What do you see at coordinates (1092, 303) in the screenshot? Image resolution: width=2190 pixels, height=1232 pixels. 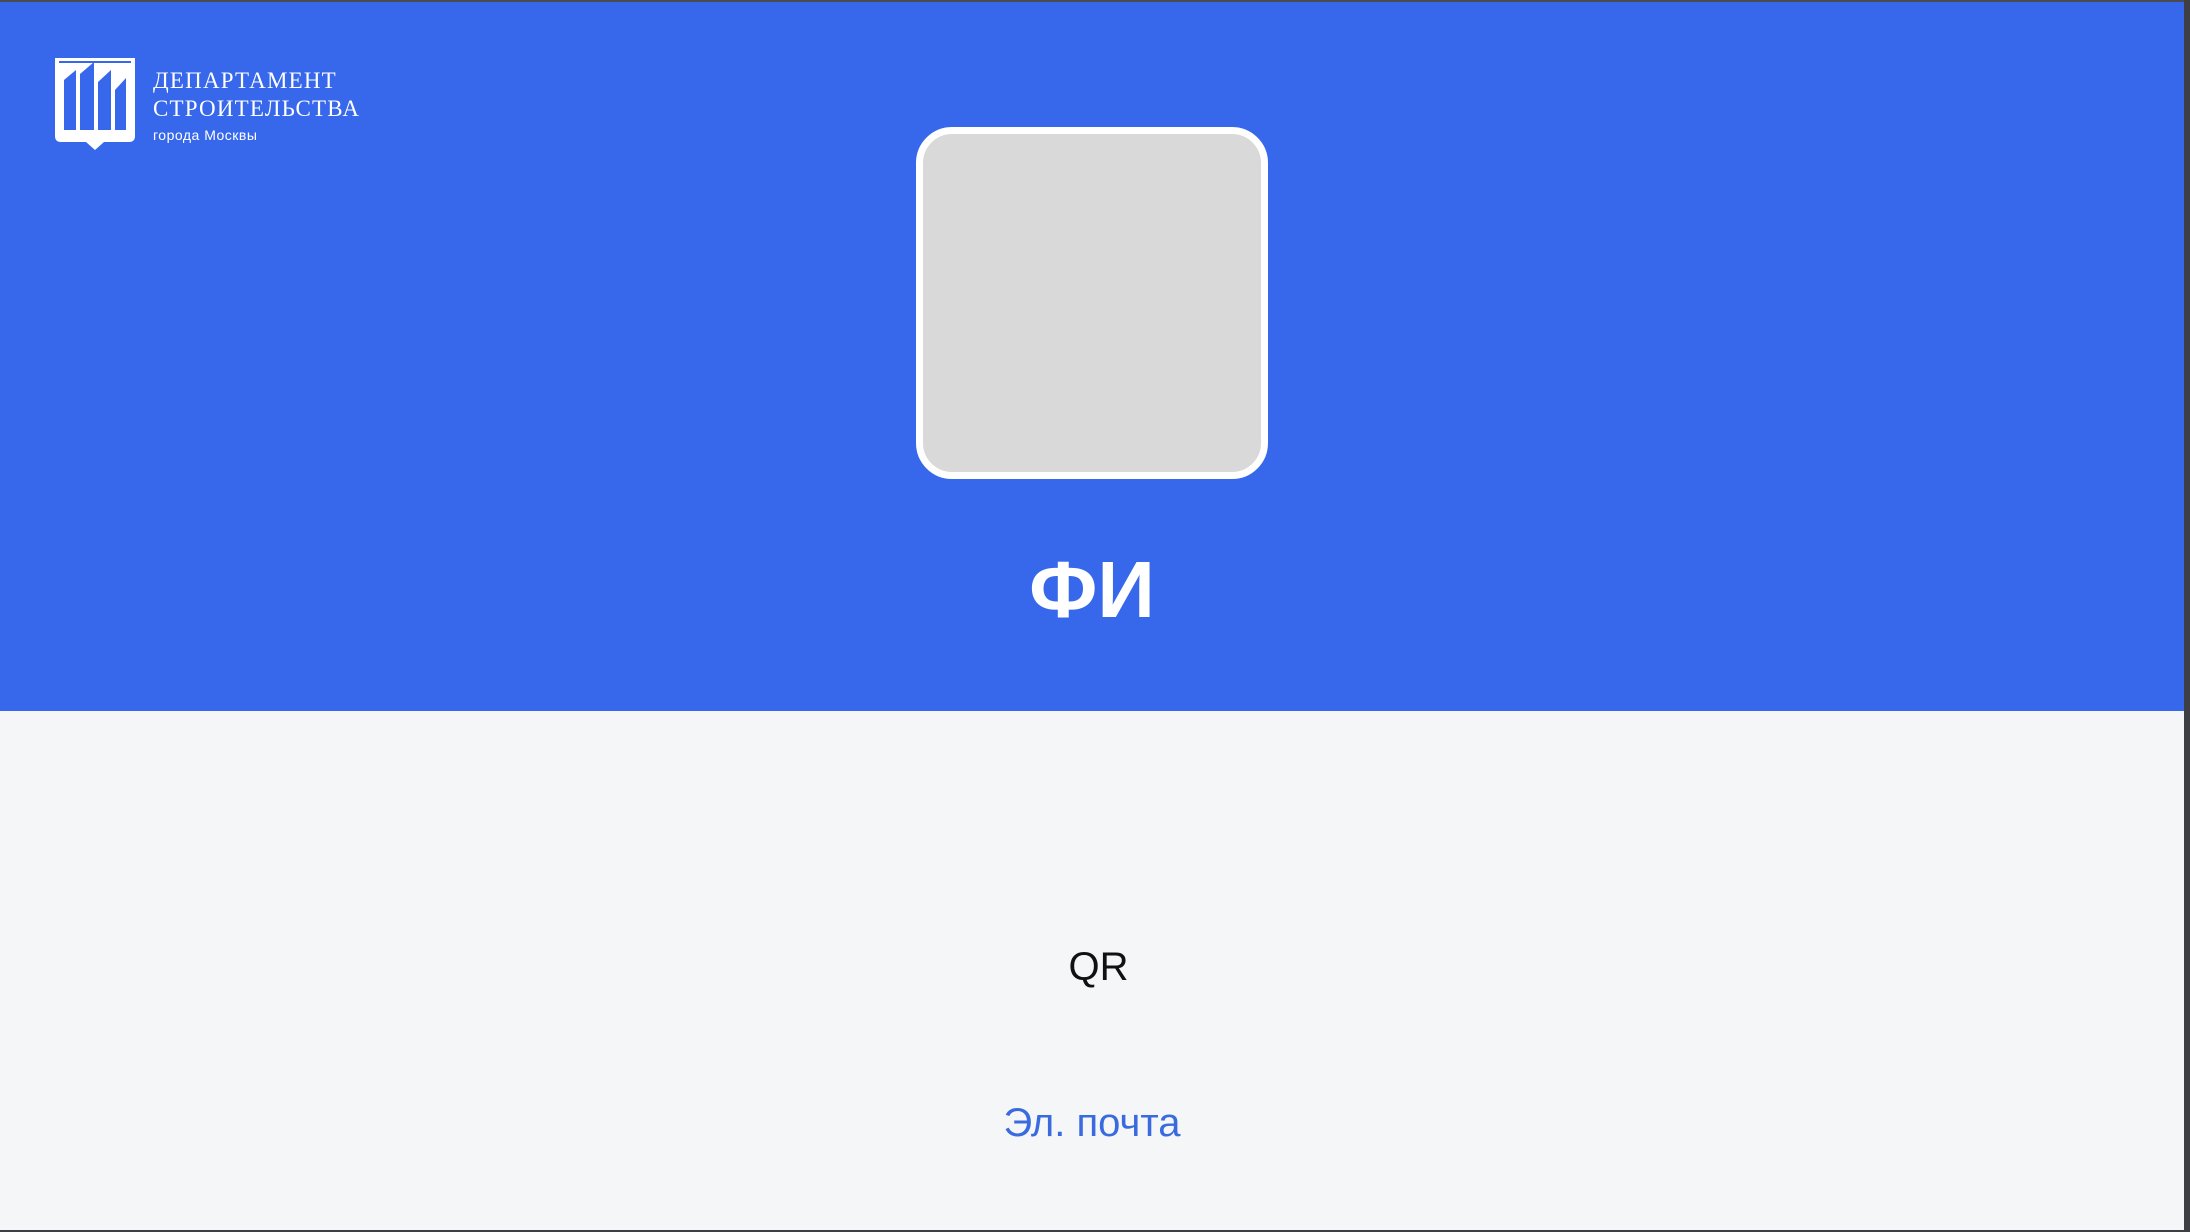 I see `profile-photo-placeholder` at bounding box center [1092, 303].